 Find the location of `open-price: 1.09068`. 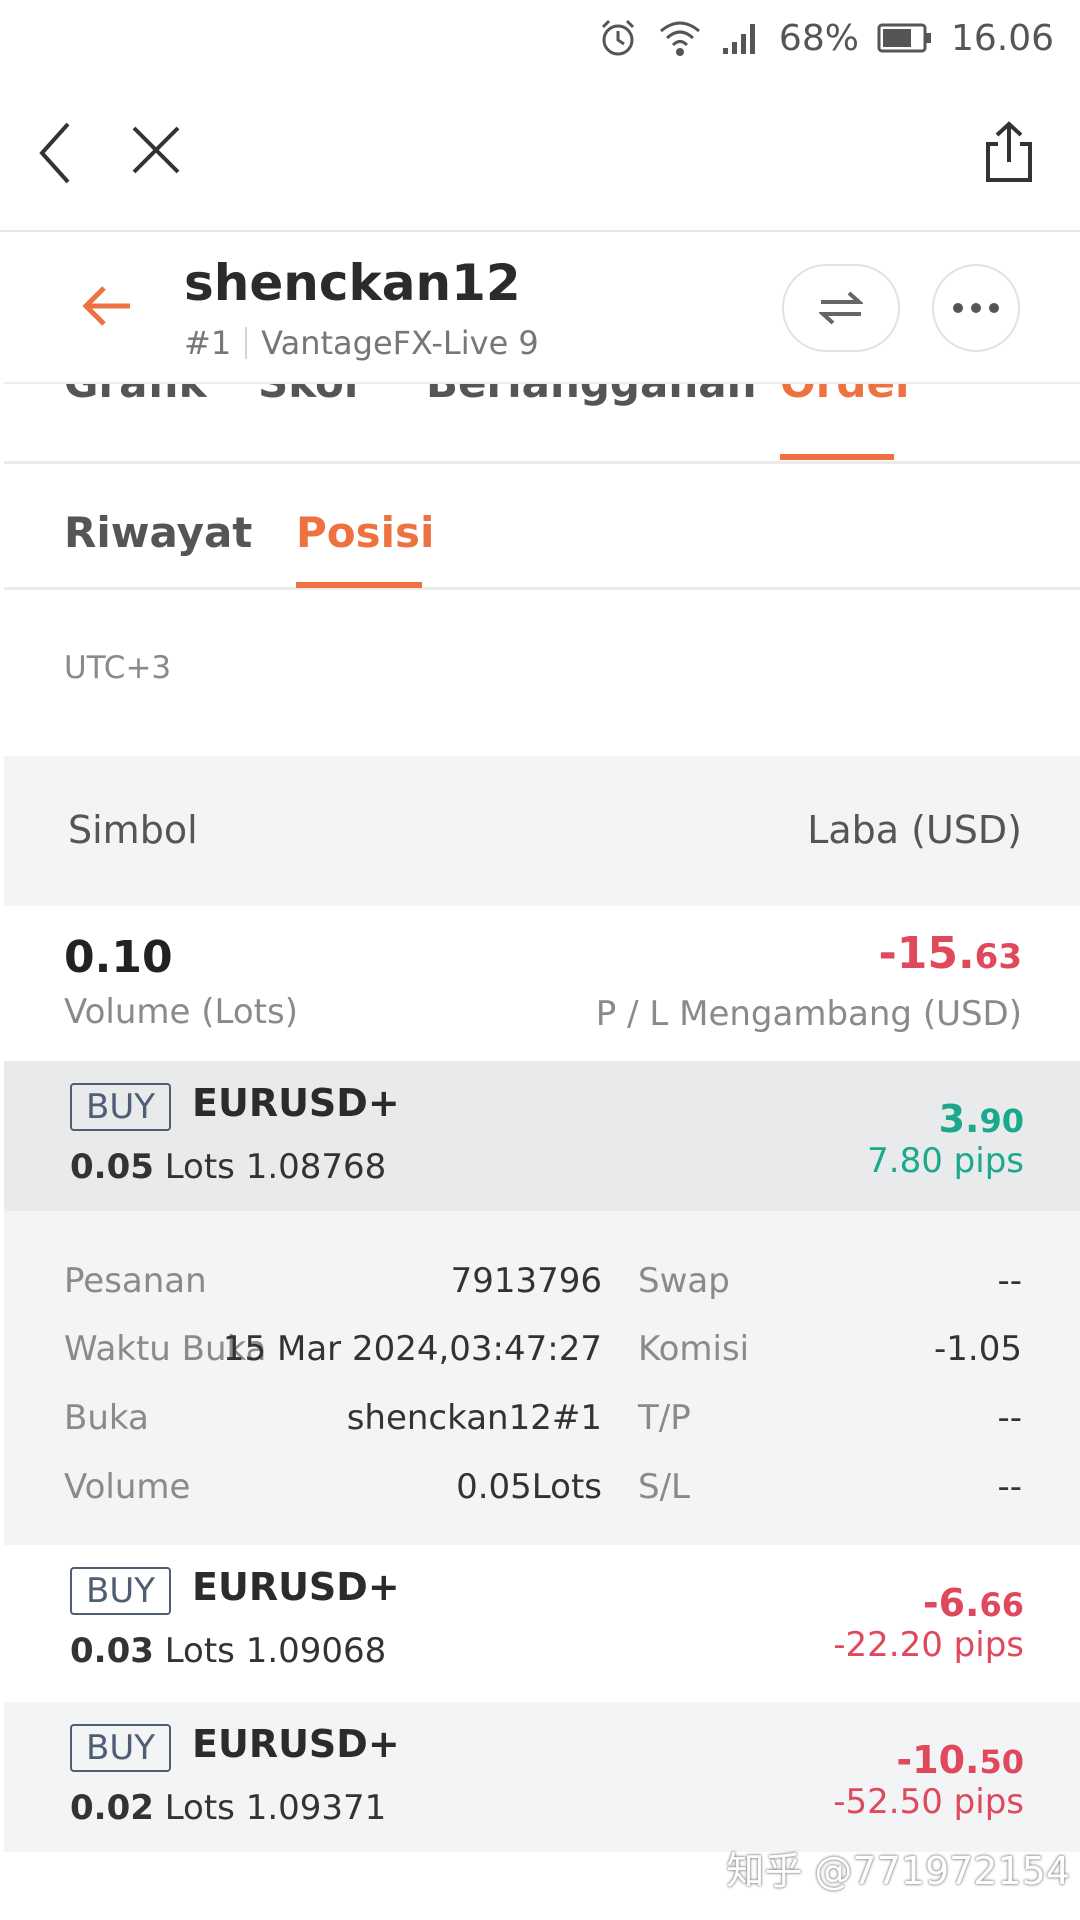

open-price: 1.09068 is located at coordinates (316, 1651).